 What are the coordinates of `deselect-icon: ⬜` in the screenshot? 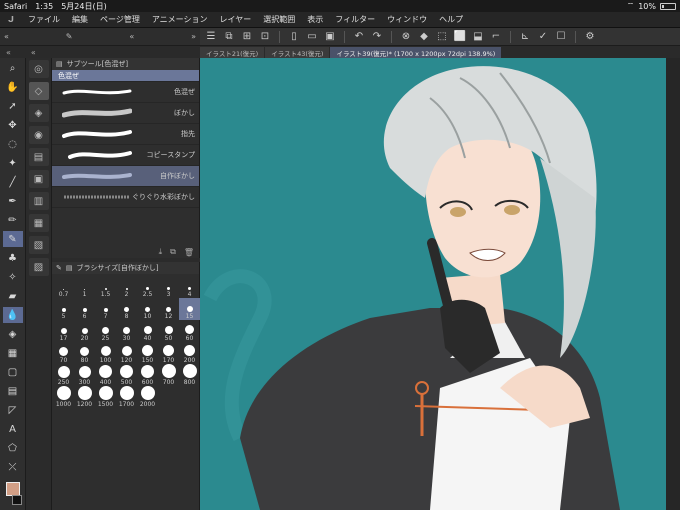 It's located at (460, 37).